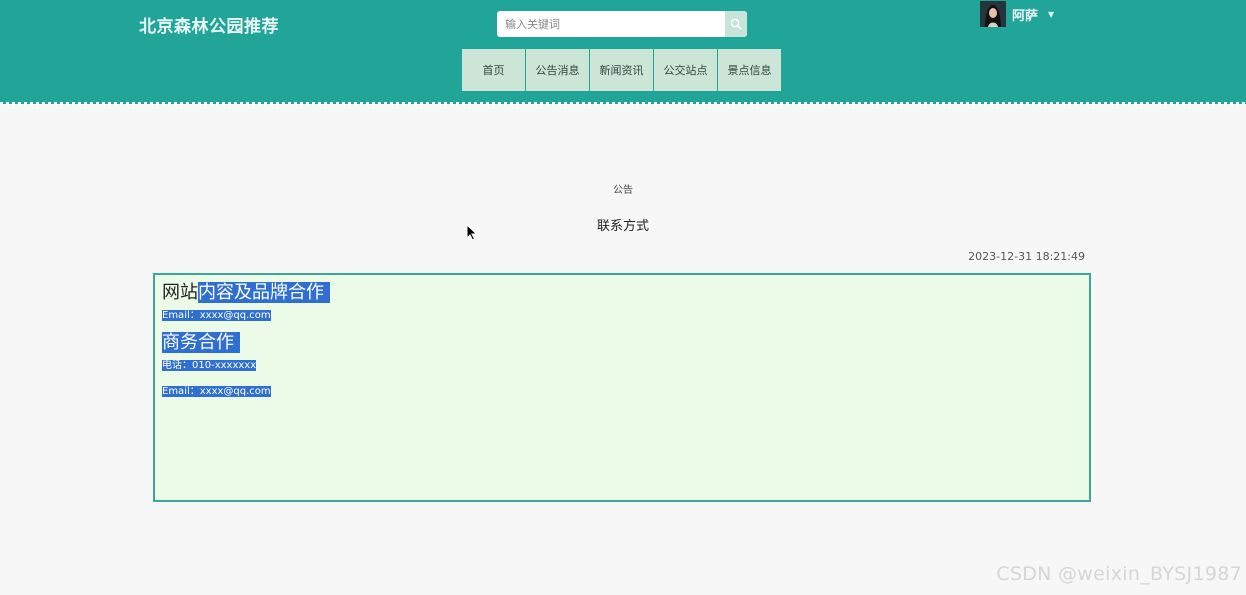  Describe the element at coordinates (622, 293) in the screenshot. I see `content-heading-1: 网站内容及品牌合作` at that location.